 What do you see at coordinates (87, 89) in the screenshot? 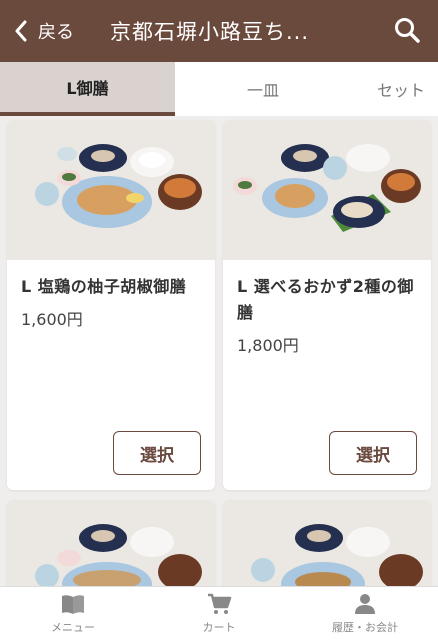
I see `tab-l-gozen: L御膳` at bounding box center [87, 89].